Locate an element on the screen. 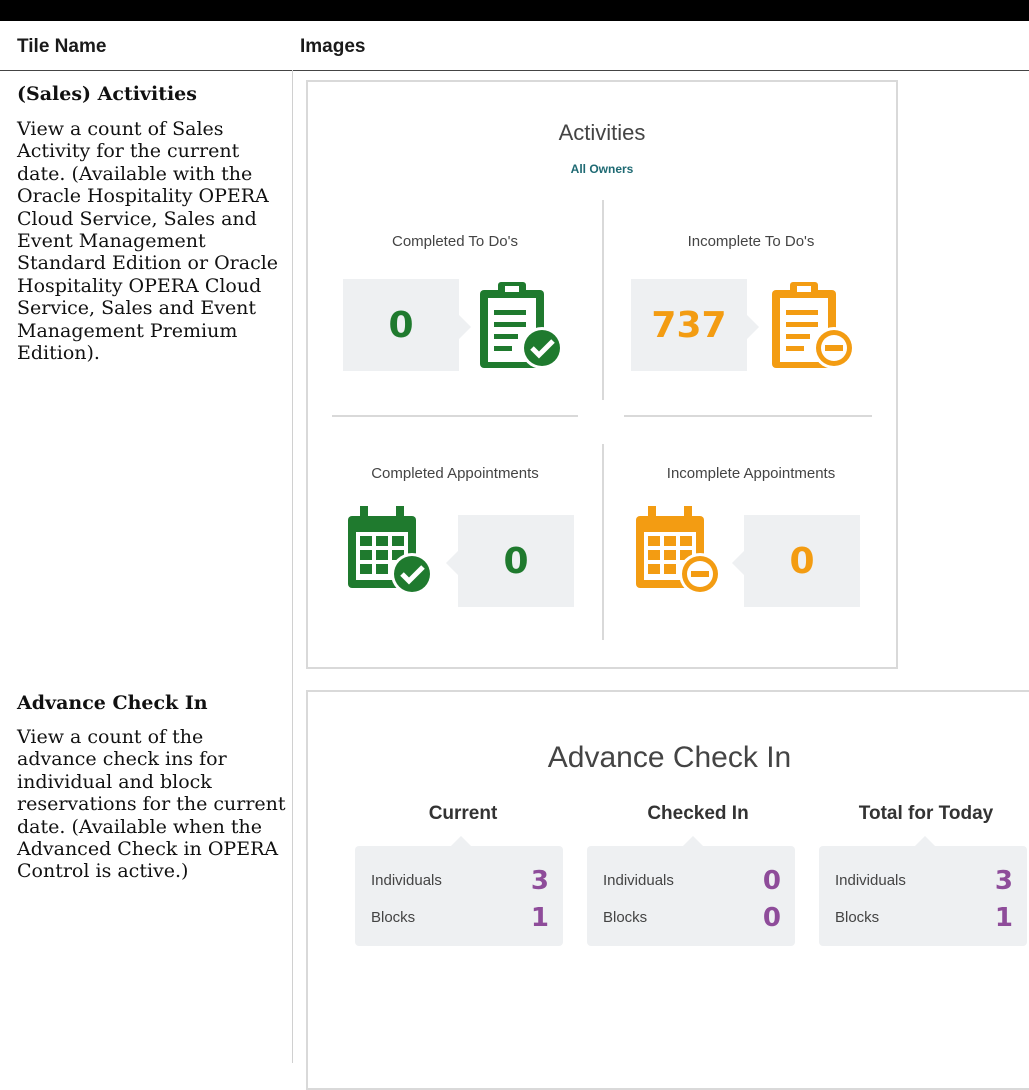 This screenshot has height=1090, width=1029. tile-title: Advance Check In is located at coordinates (669, 757).